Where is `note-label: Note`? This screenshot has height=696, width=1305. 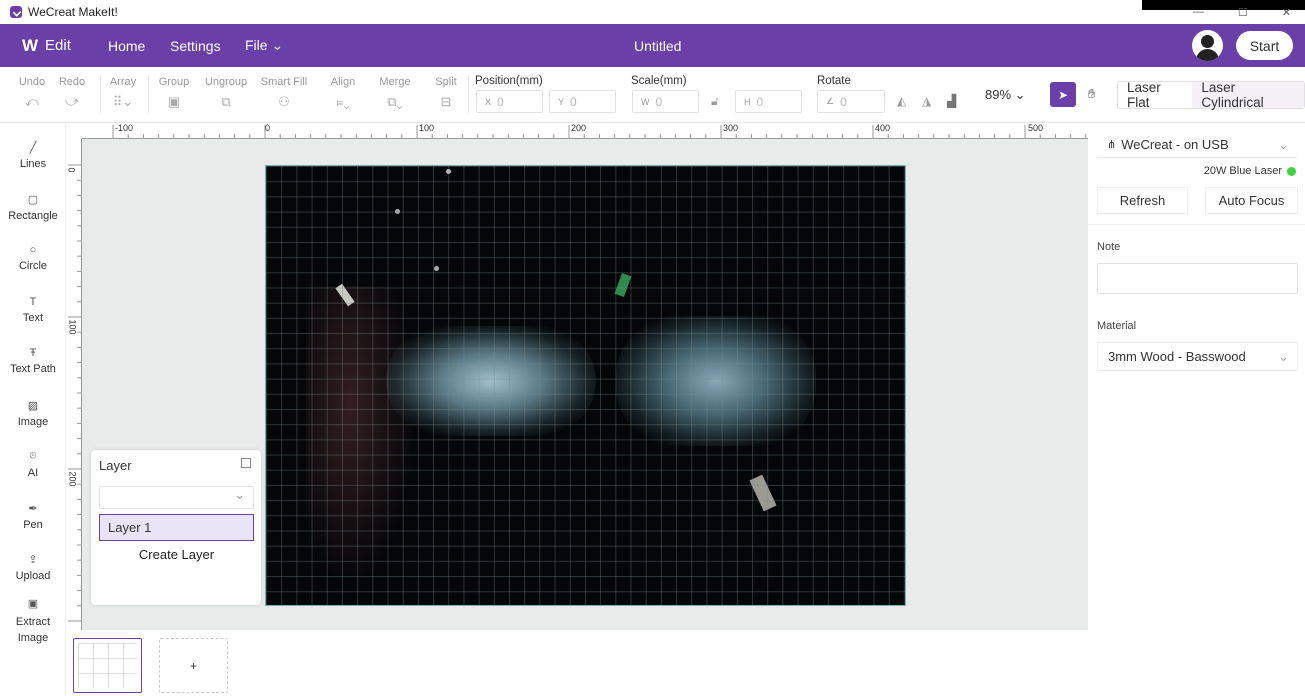
note-label: Note is located at coordinates (1109, 247).